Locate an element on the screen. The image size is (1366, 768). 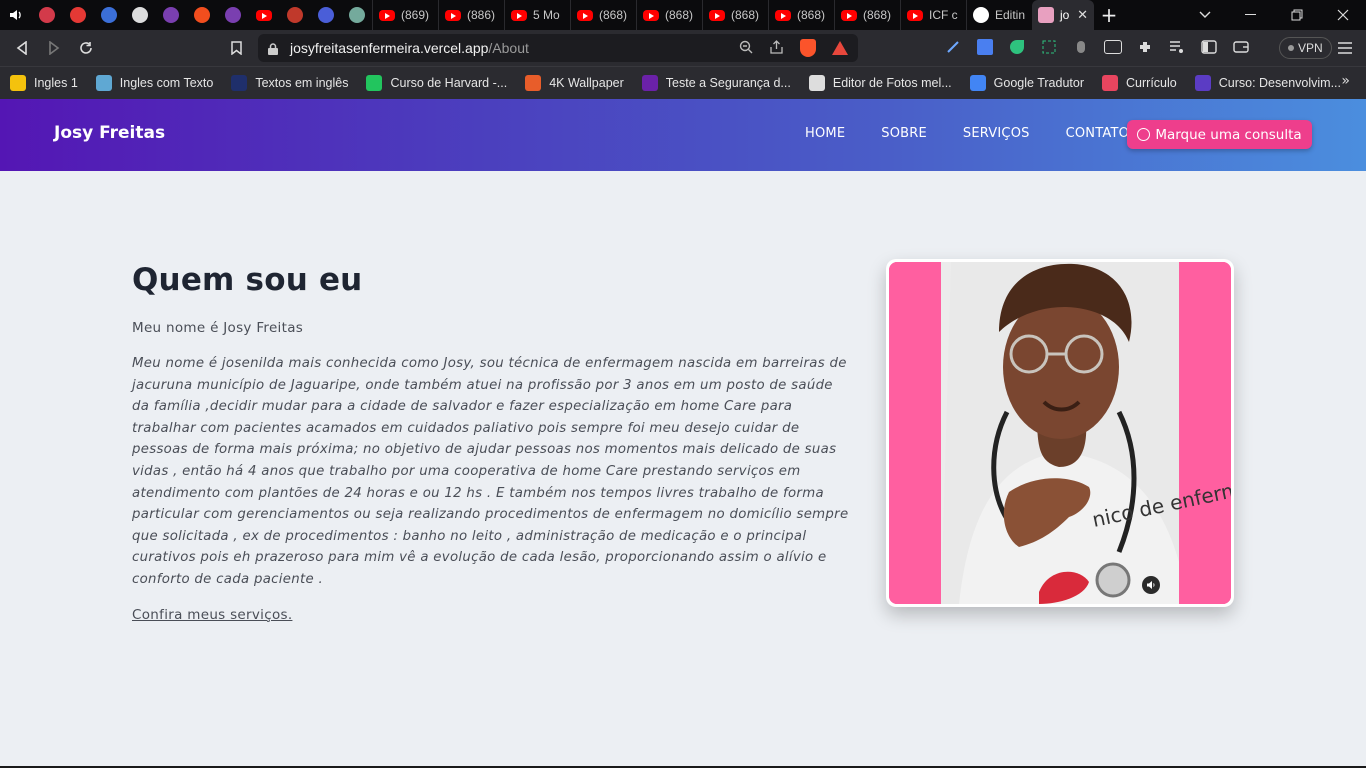
openai-icon is located at coordinates (356, 15).